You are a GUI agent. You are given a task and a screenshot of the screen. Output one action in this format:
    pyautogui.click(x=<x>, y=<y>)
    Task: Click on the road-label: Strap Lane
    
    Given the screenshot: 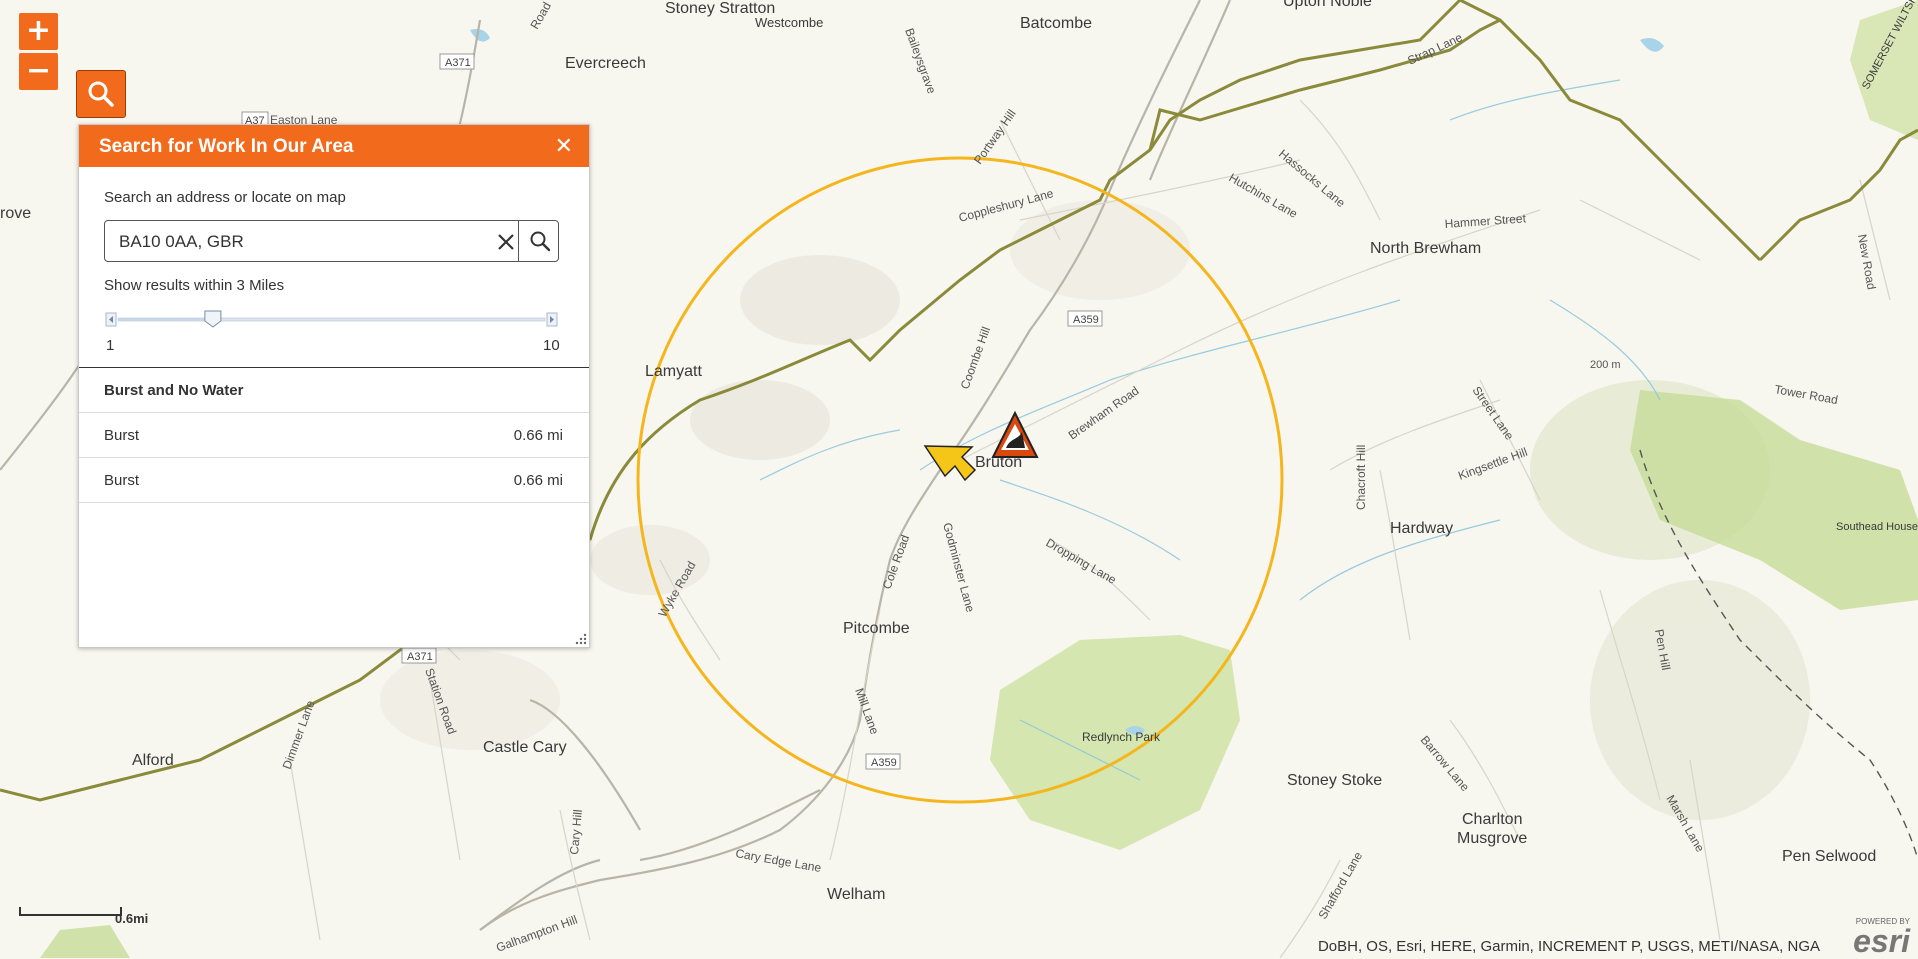 What is the action you would take?
    pyautogui.click(x=1434, y=49)
    